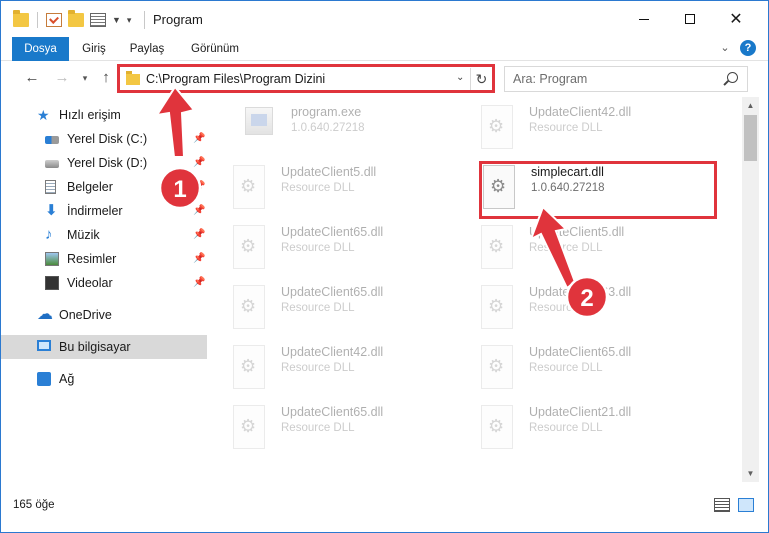 This screenshot has height=533, width=769. I want to click on minimize-icon, so click(644, 19).